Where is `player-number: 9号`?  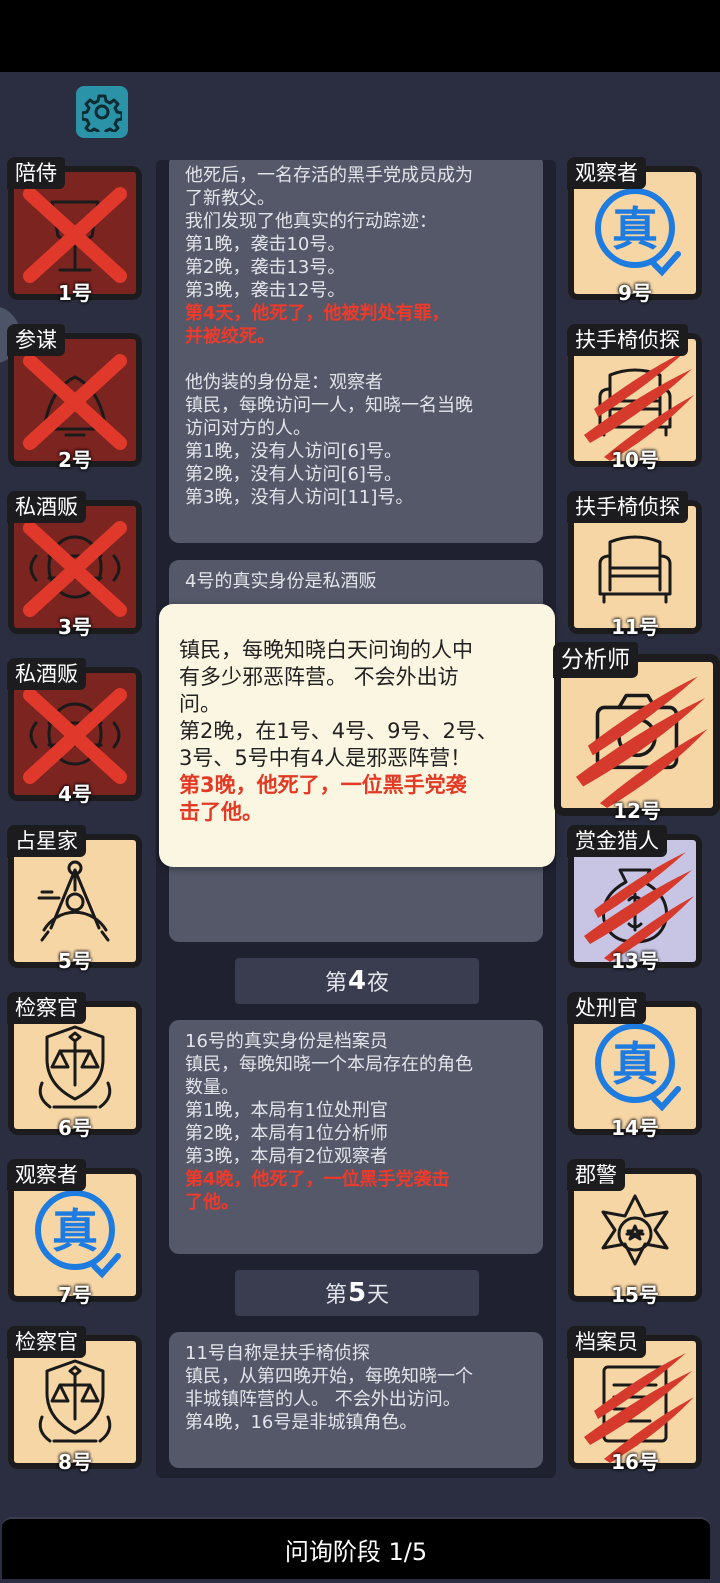 player-number: 9号 is located at coordinates (635, 293).